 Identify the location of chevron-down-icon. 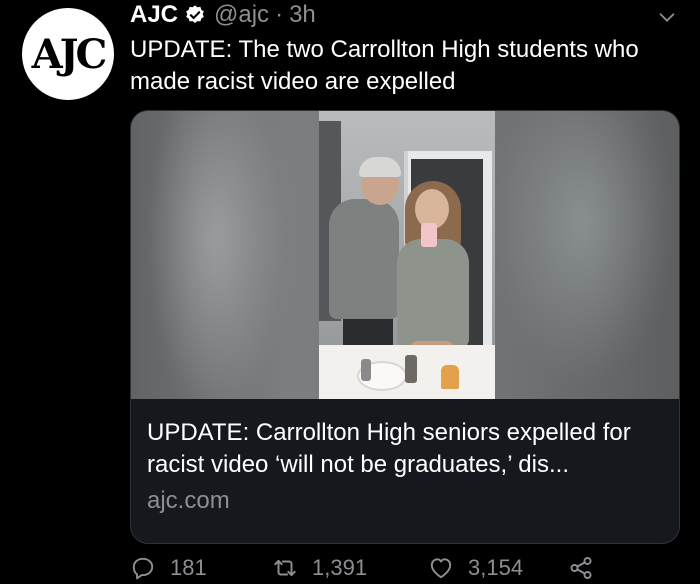
(667, 17).